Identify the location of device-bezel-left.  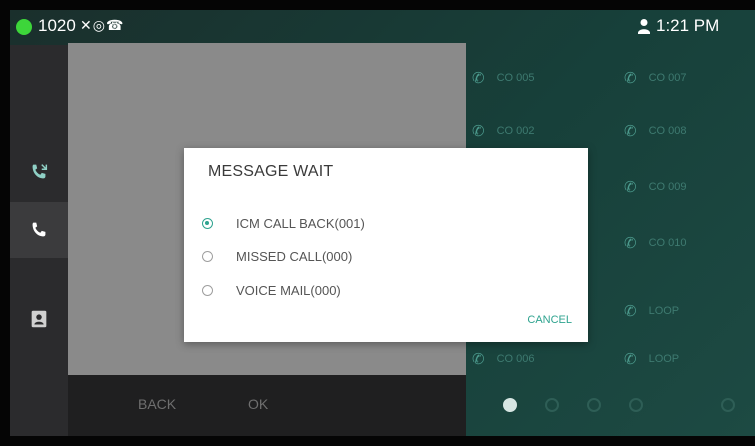
(5, 223).